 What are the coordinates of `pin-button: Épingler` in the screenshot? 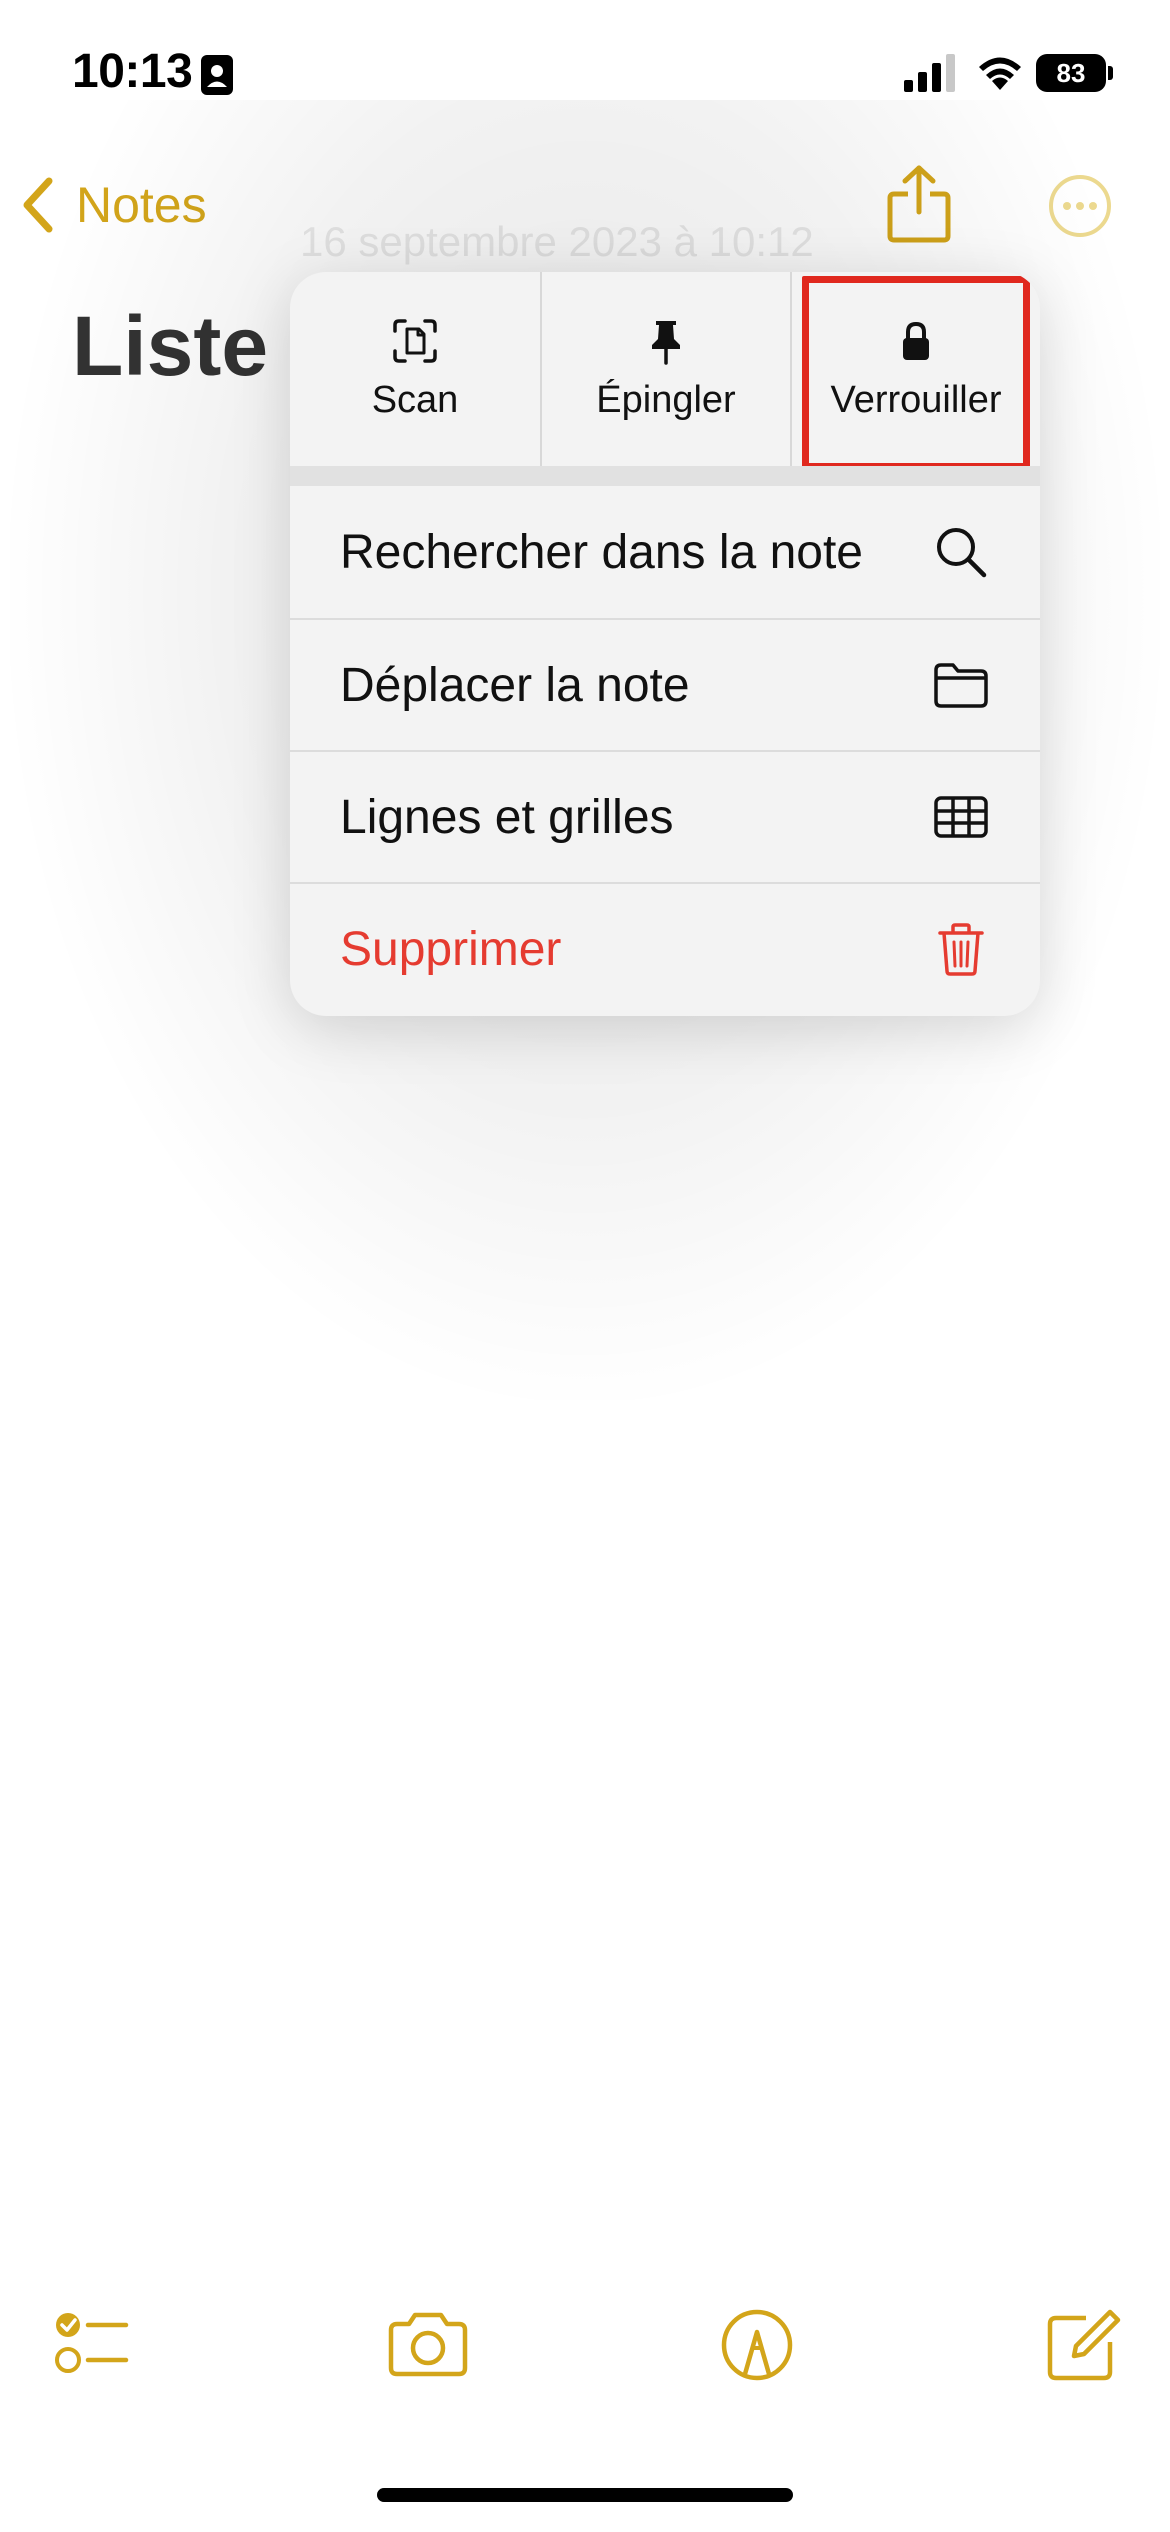 It's located at (665, 369).